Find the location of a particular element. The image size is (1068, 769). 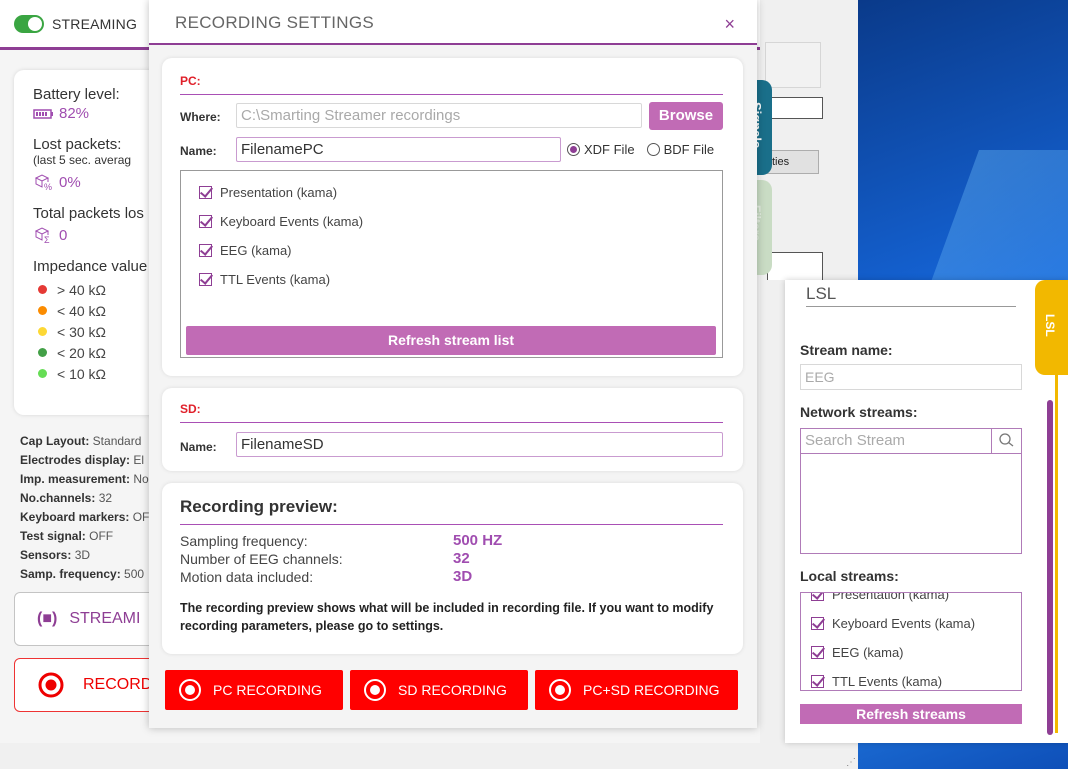

impedance-legend: > 40 kΩ < 40 kΩ < 30 kΩ < 20 kΩ < 10 kΩ is located at coordinates (98, 331).